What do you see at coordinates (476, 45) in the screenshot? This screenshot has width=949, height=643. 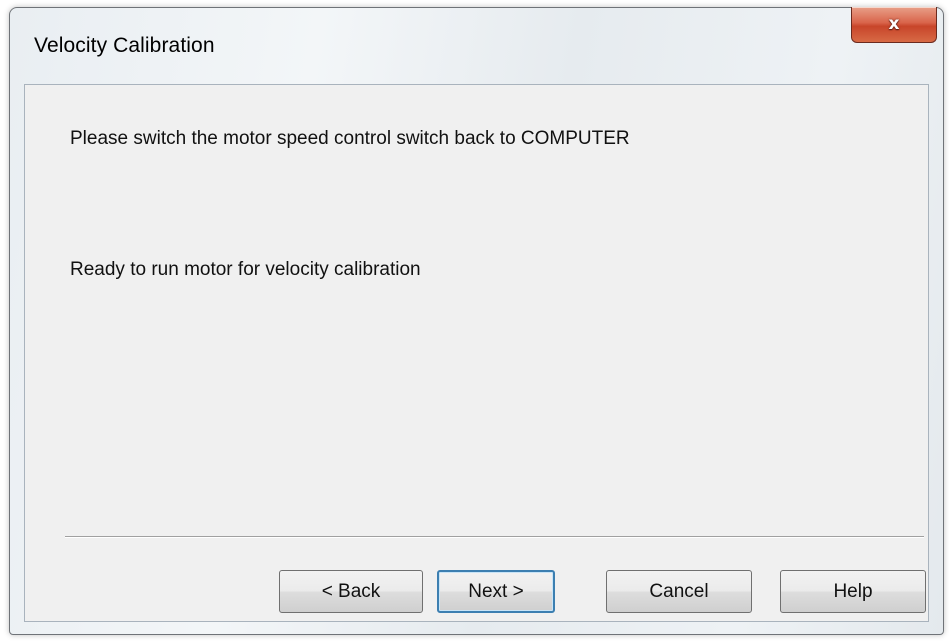 I see `title-bar: Velocity Calibration x` at bounding box center [476, 45].